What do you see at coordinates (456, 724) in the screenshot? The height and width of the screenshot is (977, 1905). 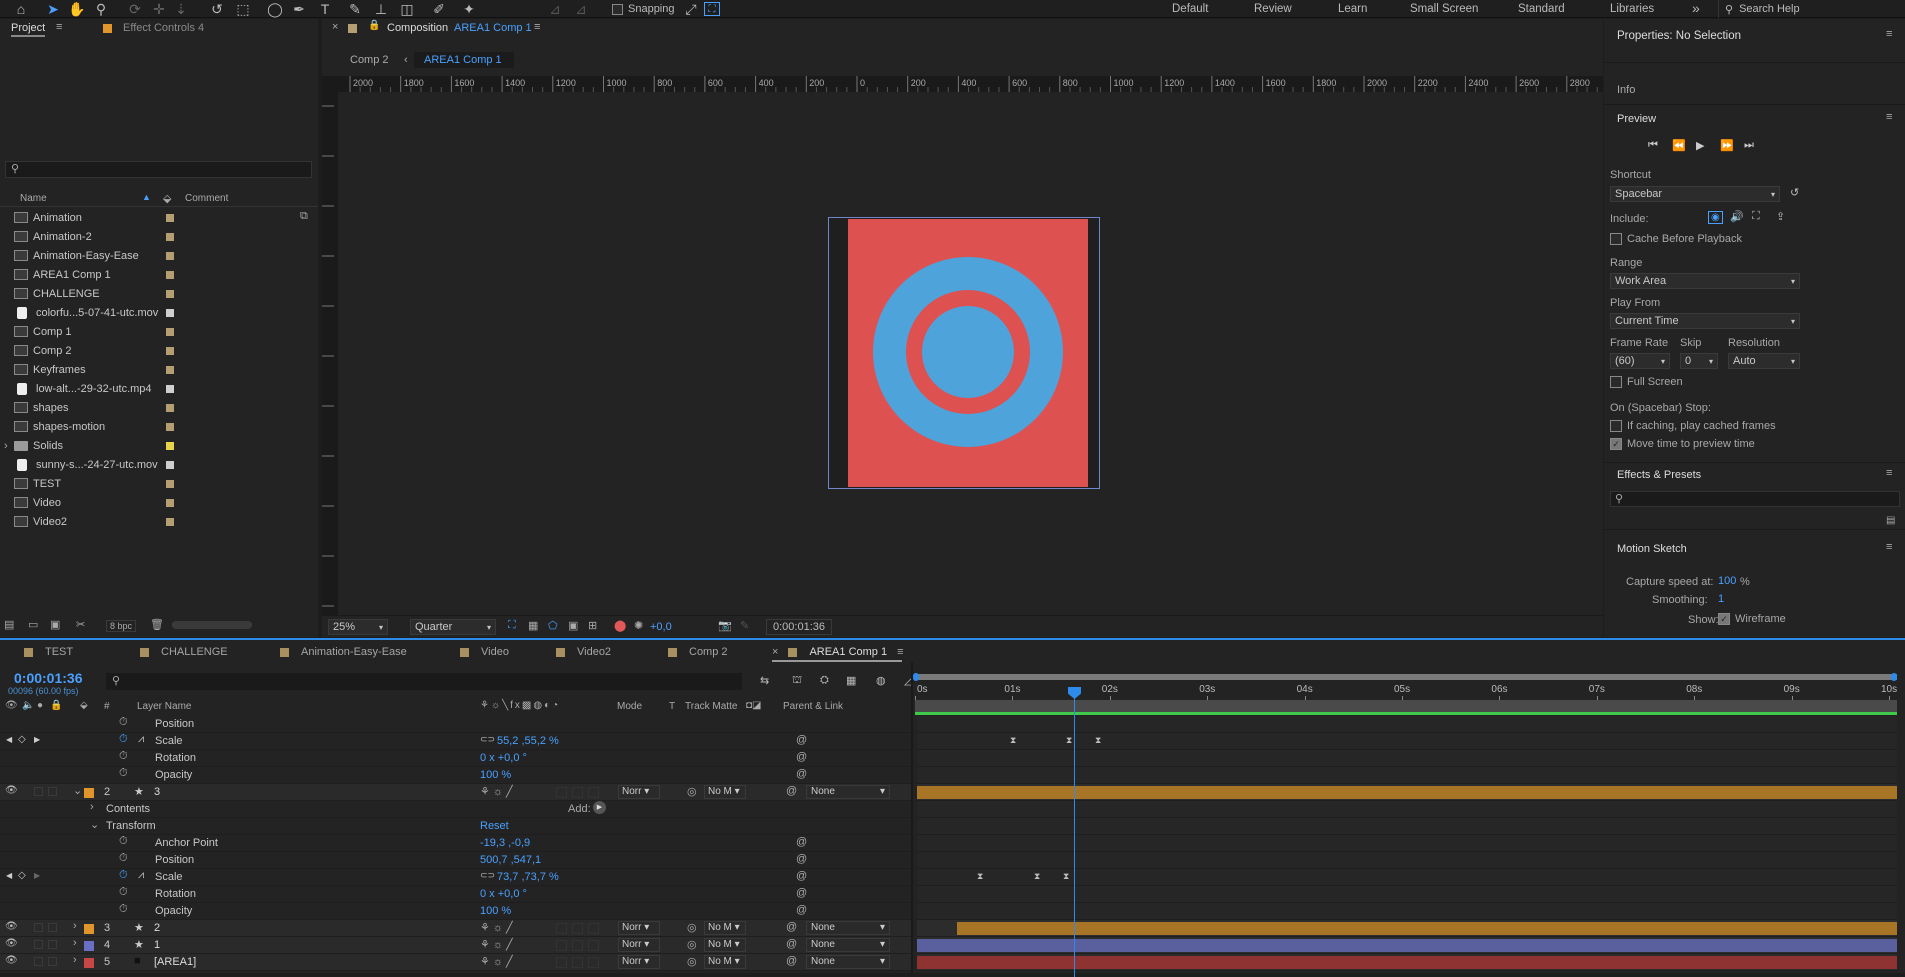 I see `property-row: ⏱ Position` at bounding box center [456, 724].